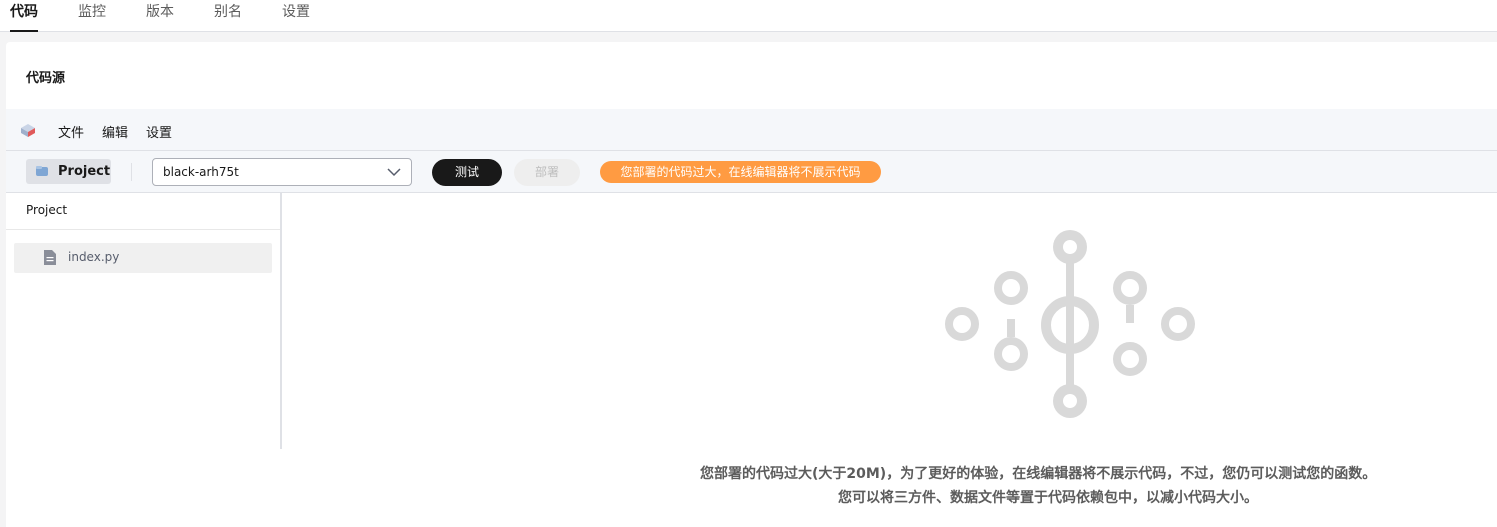 Image resolution: width=1497 pixels, height=527 pixels. Describe the element at coordinates (24, 17) in the screenshot. I see `tab-code: 代码` at that location.